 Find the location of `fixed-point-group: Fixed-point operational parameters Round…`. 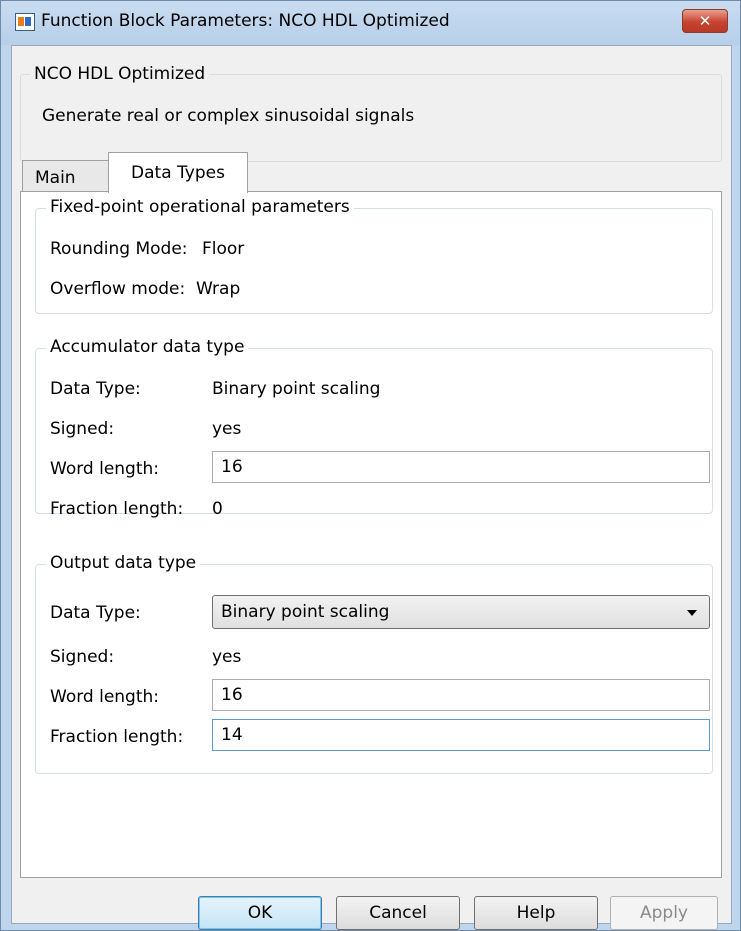

fixed-point-group: Fixed-point operational parameters Round… is located at coordinates (374, 255).